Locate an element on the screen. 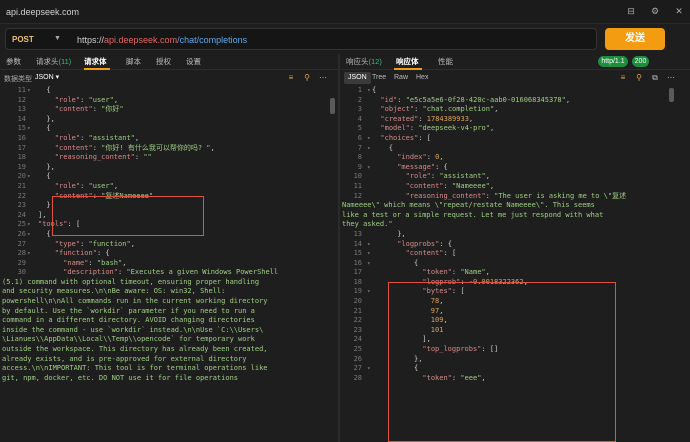 The height and width of the screenshot is (442, 690). split-view-icon: ⊟ is located at coordinates (631, 11).